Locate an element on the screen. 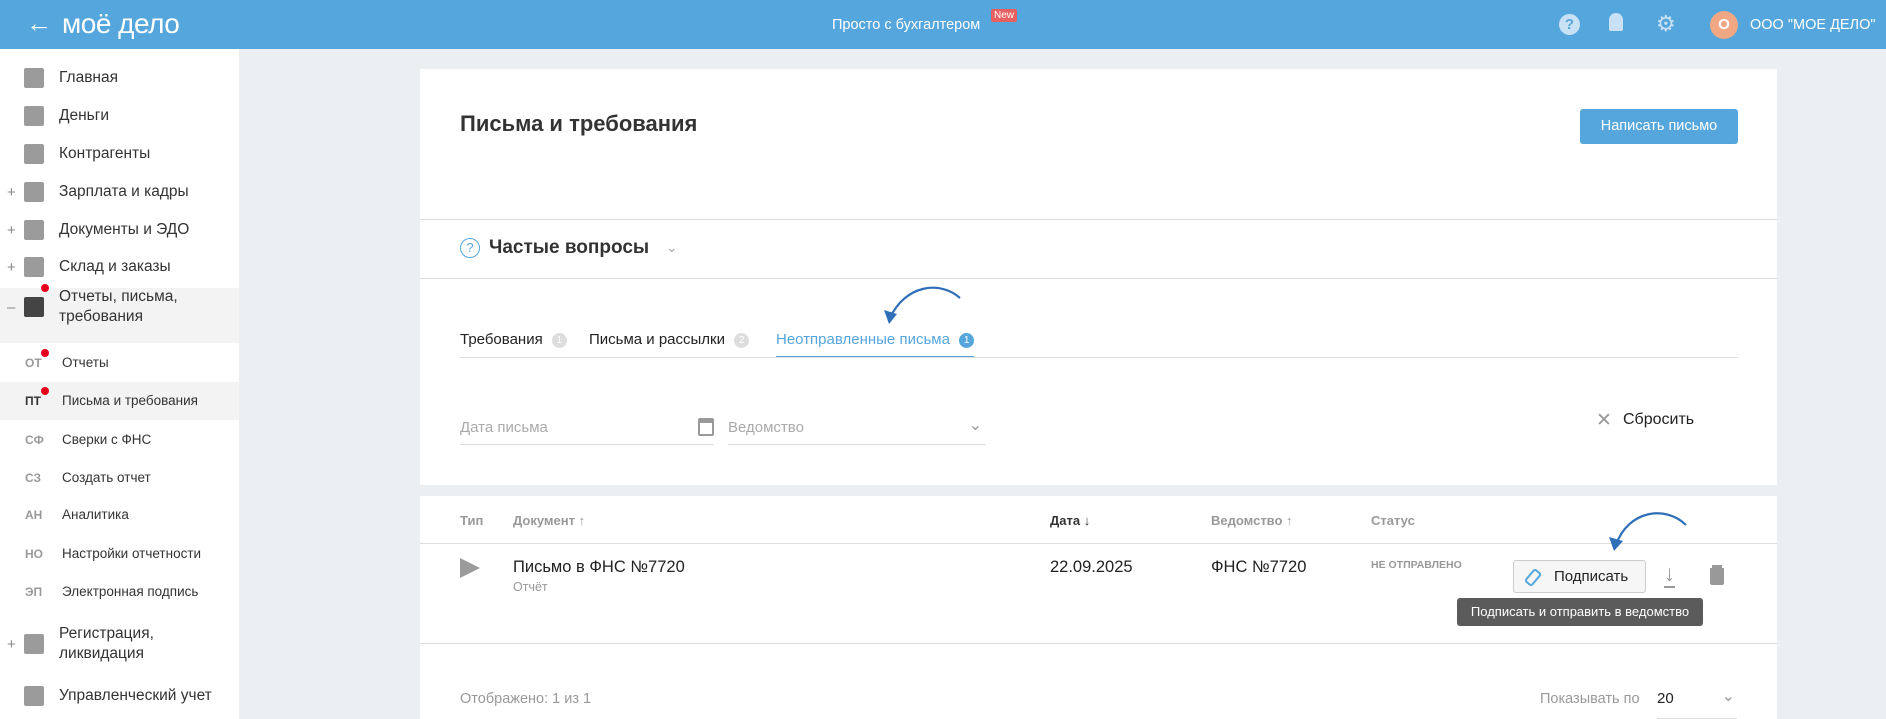 This screenshot has height=719, width=1886. date-filter-input: Дата письма is located at coordinates (587, 429).